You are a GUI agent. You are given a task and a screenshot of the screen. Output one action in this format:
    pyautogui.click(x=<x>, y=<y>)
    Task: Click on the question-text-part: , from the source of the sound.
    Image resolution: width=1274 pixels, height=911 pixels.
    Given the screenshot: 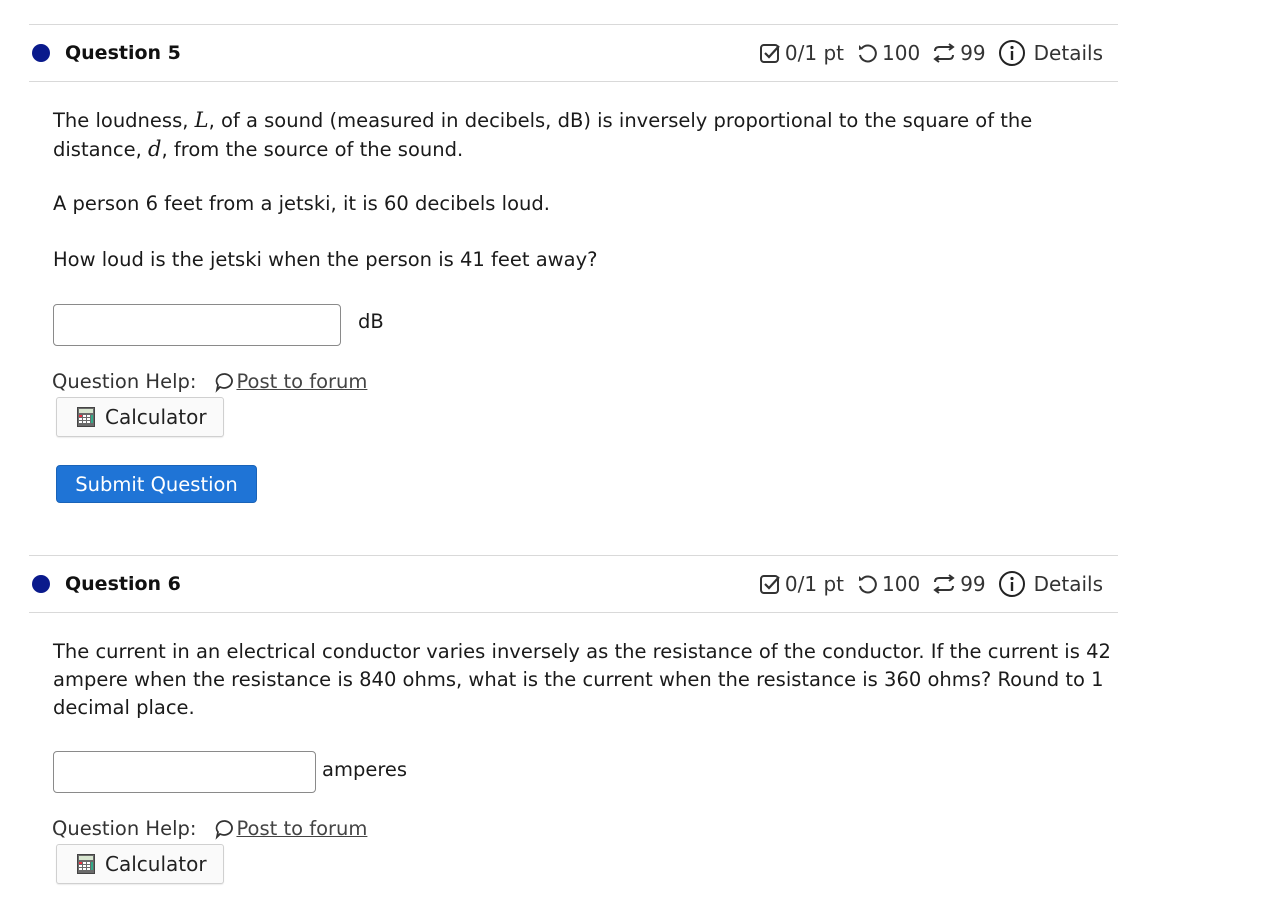 What is the action you would take?
    pyautogui.click(x=312, y=149)
    